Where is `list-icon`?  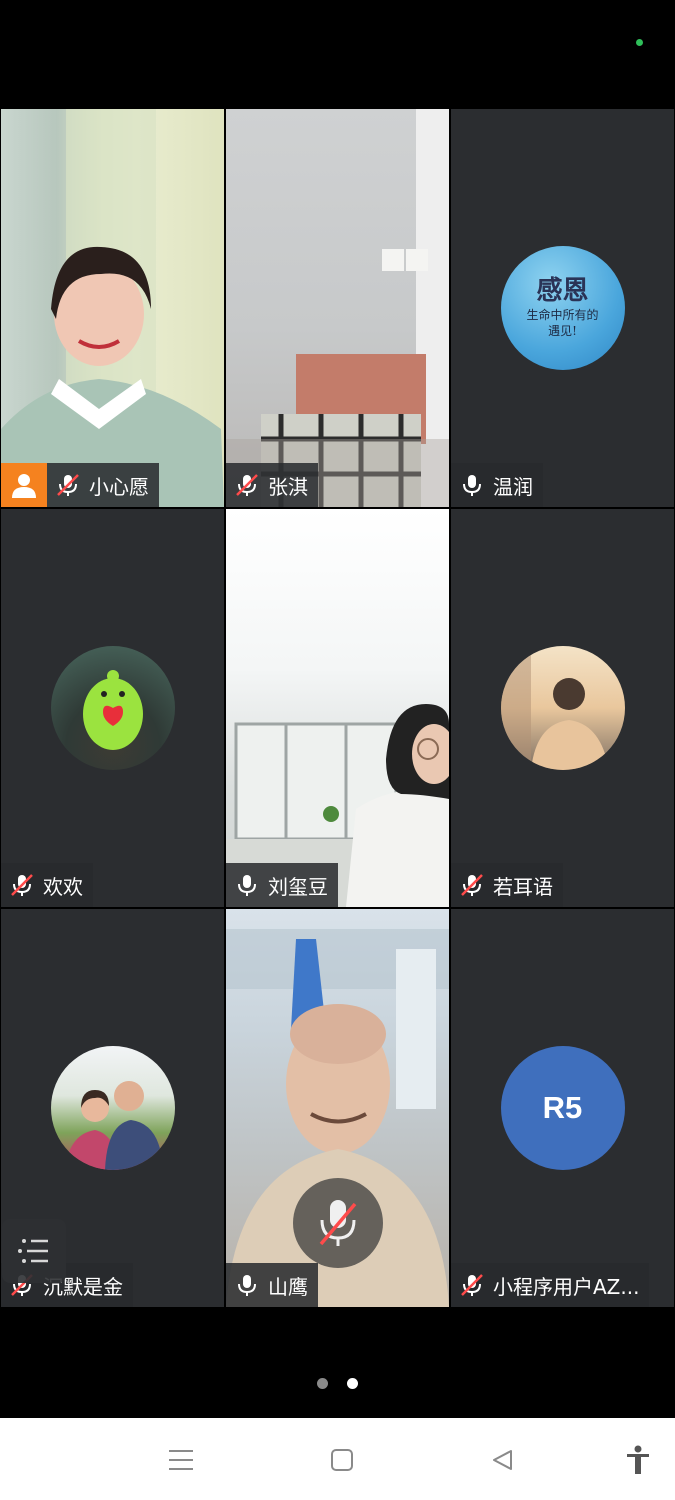
list-icon is located at coordinates (33, 1251).